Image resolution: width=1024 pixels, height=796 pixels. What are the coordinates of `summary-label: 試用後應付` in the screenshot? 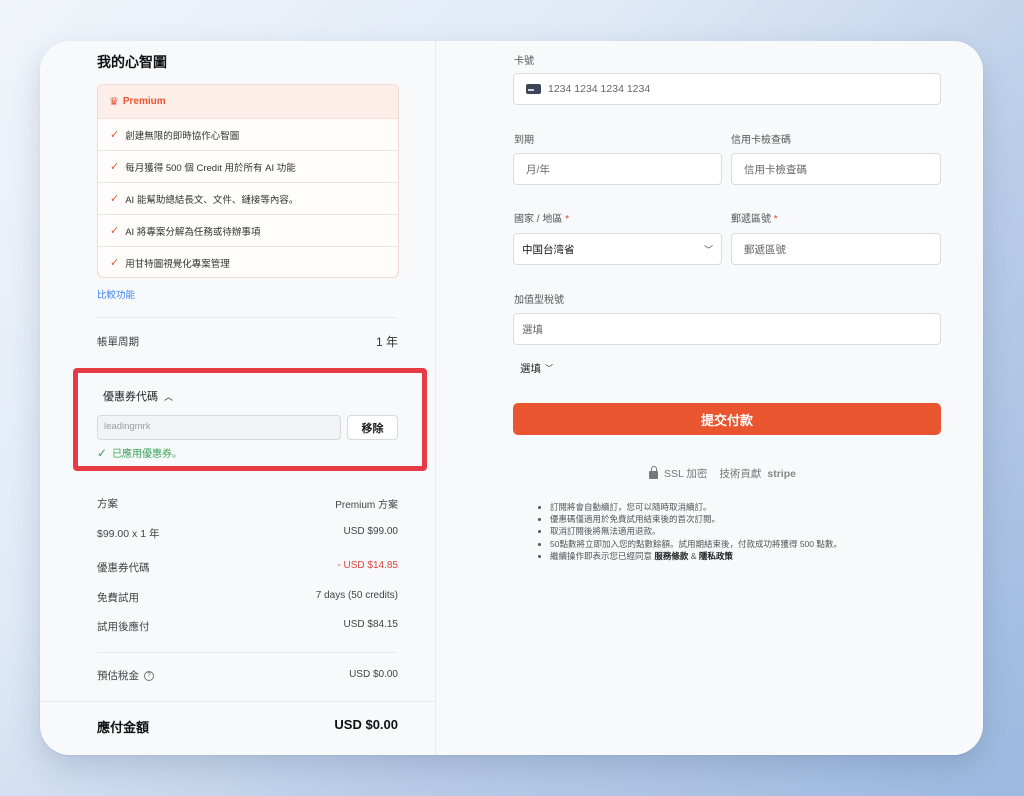 It's located at (123, 627).